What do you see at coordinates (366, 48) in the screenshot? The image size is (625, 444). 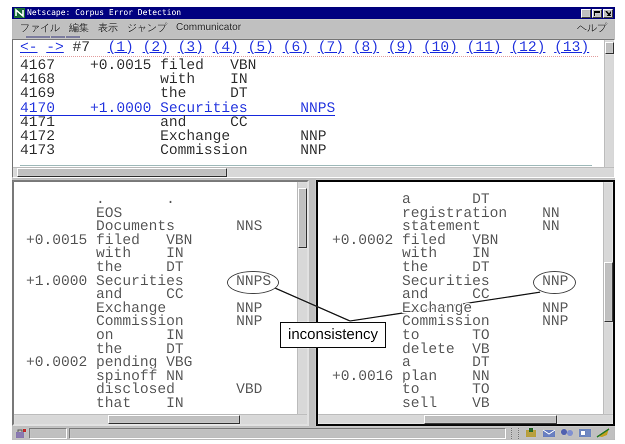 I see `nav-link: (8)` at bounding box center [366, 48].